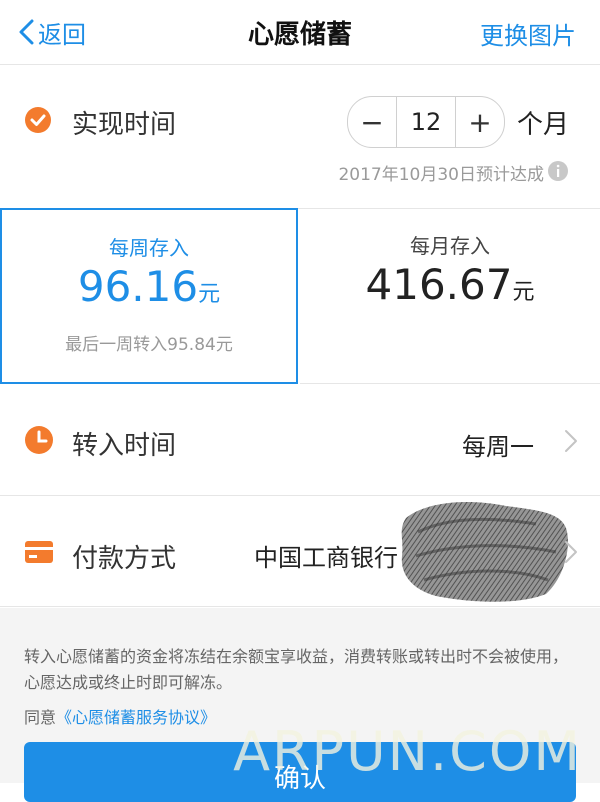  What do you see at coordinates (149, 345) in the screenshot?
I see `last-week-note: 最后一周转入95.84元` at bounding box center [149, 345].